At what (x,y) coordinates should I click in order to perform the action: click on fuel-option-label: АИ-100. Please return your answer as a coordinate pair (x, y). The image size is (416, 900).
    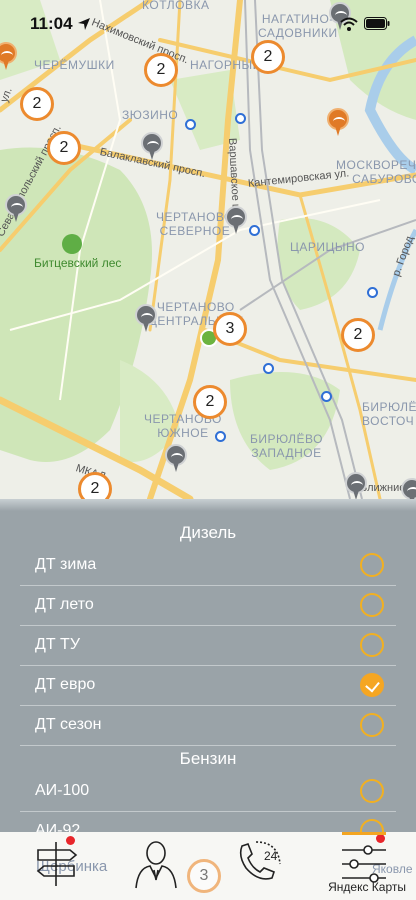
    Looking at the image, I should click on (62, 790).